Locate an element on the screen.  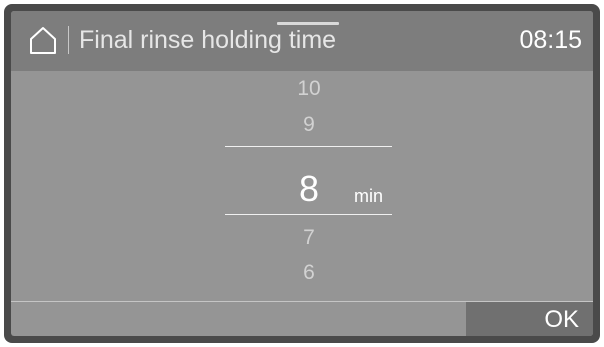
picker-option-9: 9 is located at coordinates (309, 125).